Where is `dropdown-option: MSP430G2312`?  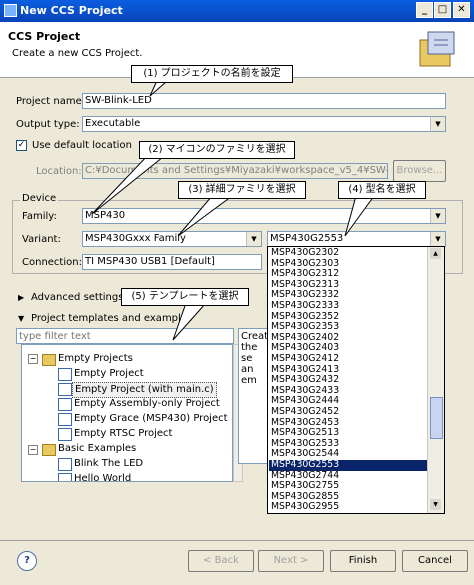
dropdown-option: MSP430G2312 is located at coordinates (348, 274).